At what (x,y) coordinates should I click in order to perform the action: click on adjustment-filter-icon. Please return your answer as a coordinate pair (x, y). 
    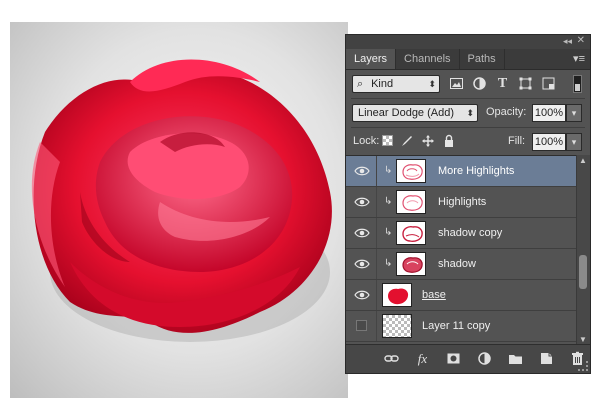
    Looking at the image, I should click on (479, 83).